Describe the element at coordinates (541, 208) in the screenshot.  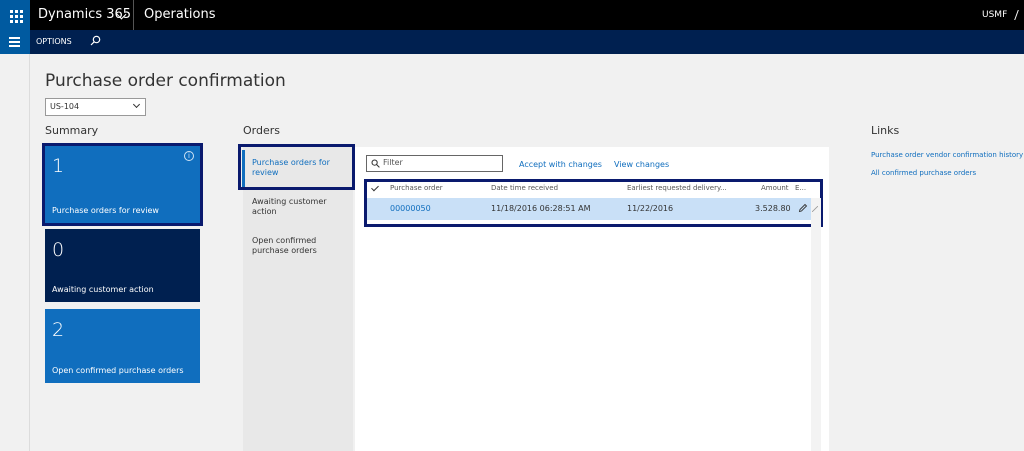
I see `cell-date-time-received: 11/18/2016 06:28:51 AM` at that location.